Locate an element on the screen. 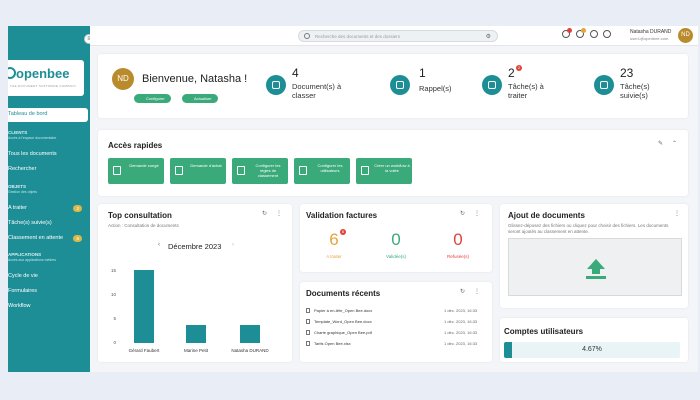  validated-label: Validée(s) is located at coordinates (396, 256).